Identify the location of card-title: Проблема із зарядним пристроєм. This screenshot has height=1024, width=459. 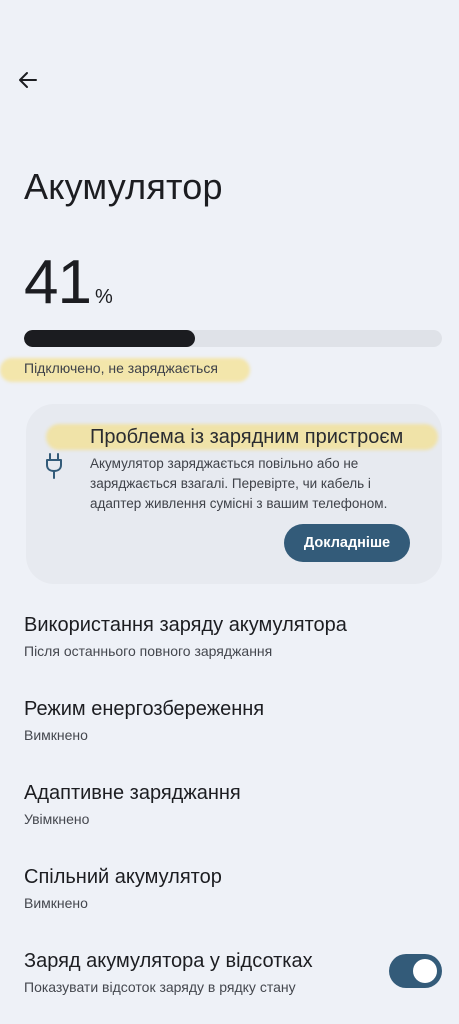
(247, 437).